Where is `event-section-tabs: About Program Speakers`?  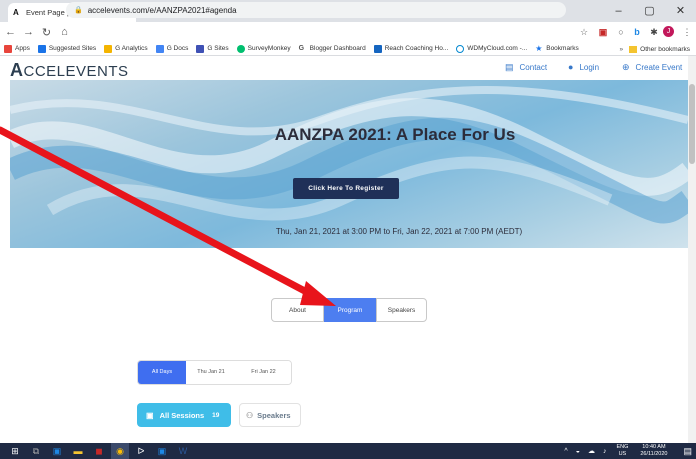 event-section-tabs: About Program Speakers is located at coordinates (349, 310).